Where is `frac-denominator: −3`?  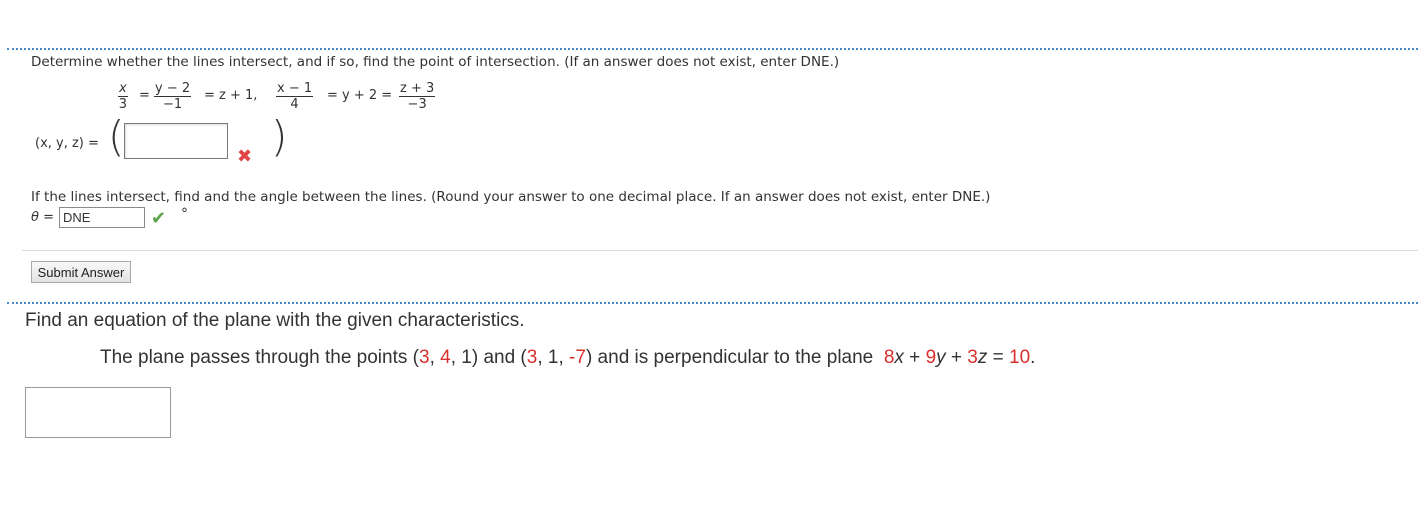
frac-denominator: −3 is located at coordinates (417, 104).